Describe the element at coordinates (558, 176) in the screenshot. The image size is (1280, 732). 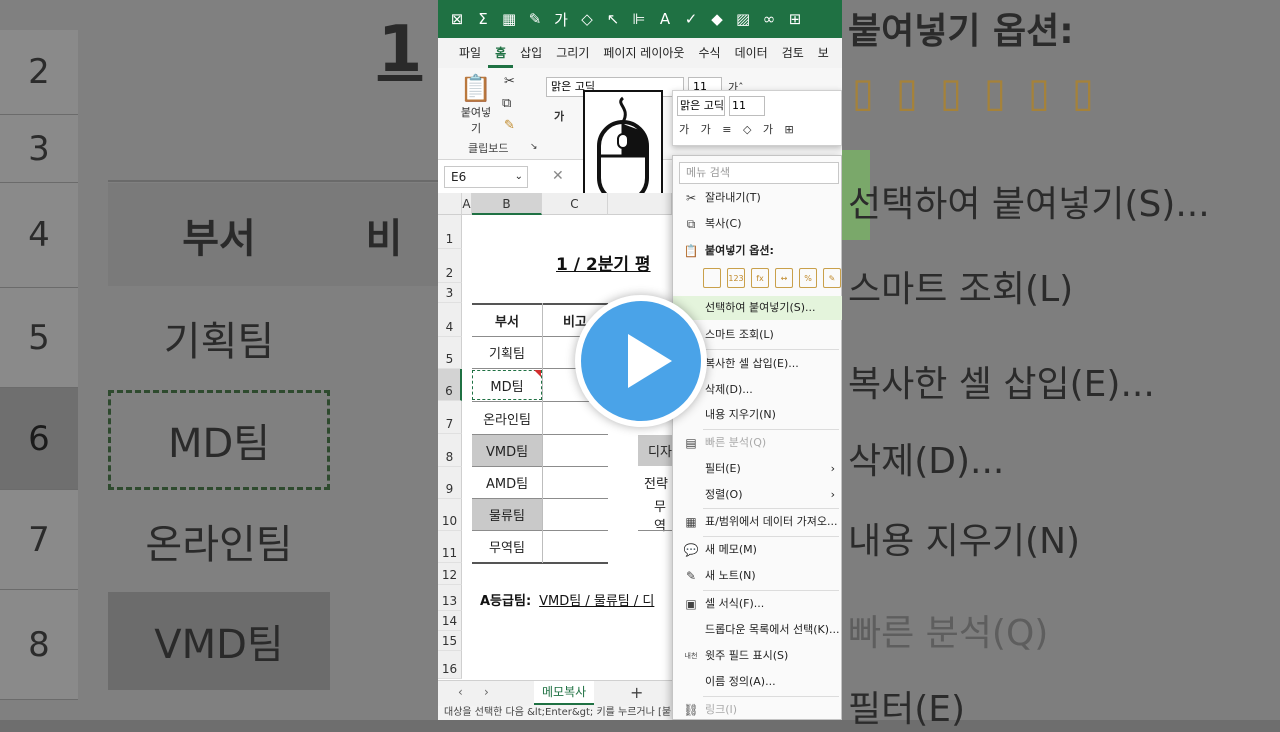
I see `cancel-icon: ✕` at that location.